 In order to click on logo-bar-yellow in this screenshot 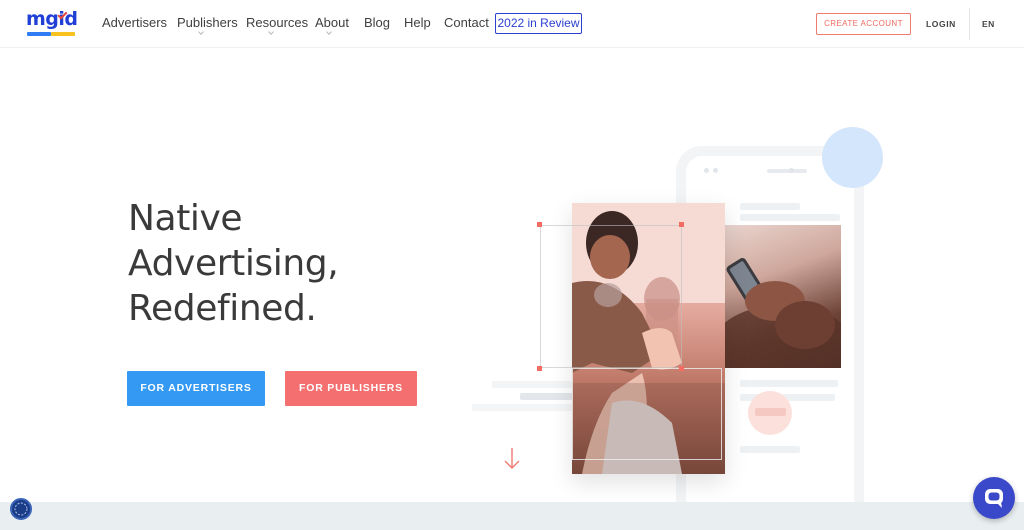, I will do `click(63, 34)`.